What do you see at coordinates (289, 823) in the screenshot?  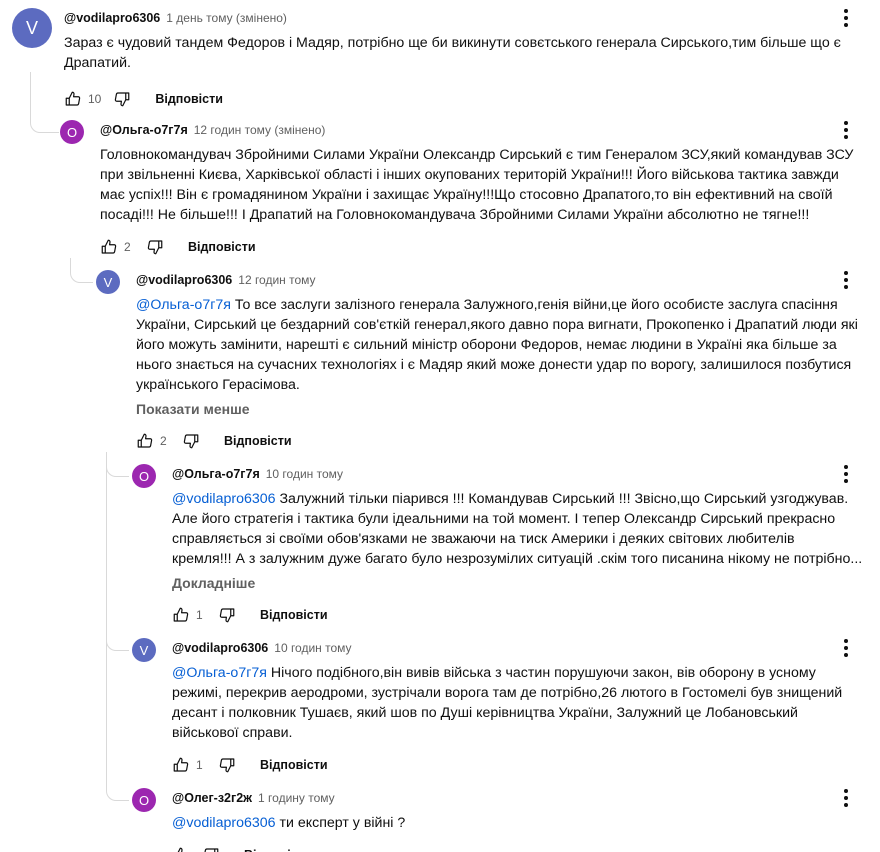 I see `comment-text: @vodilapro6306 ти експерт у війні ?` at bounding box center [289, 823].